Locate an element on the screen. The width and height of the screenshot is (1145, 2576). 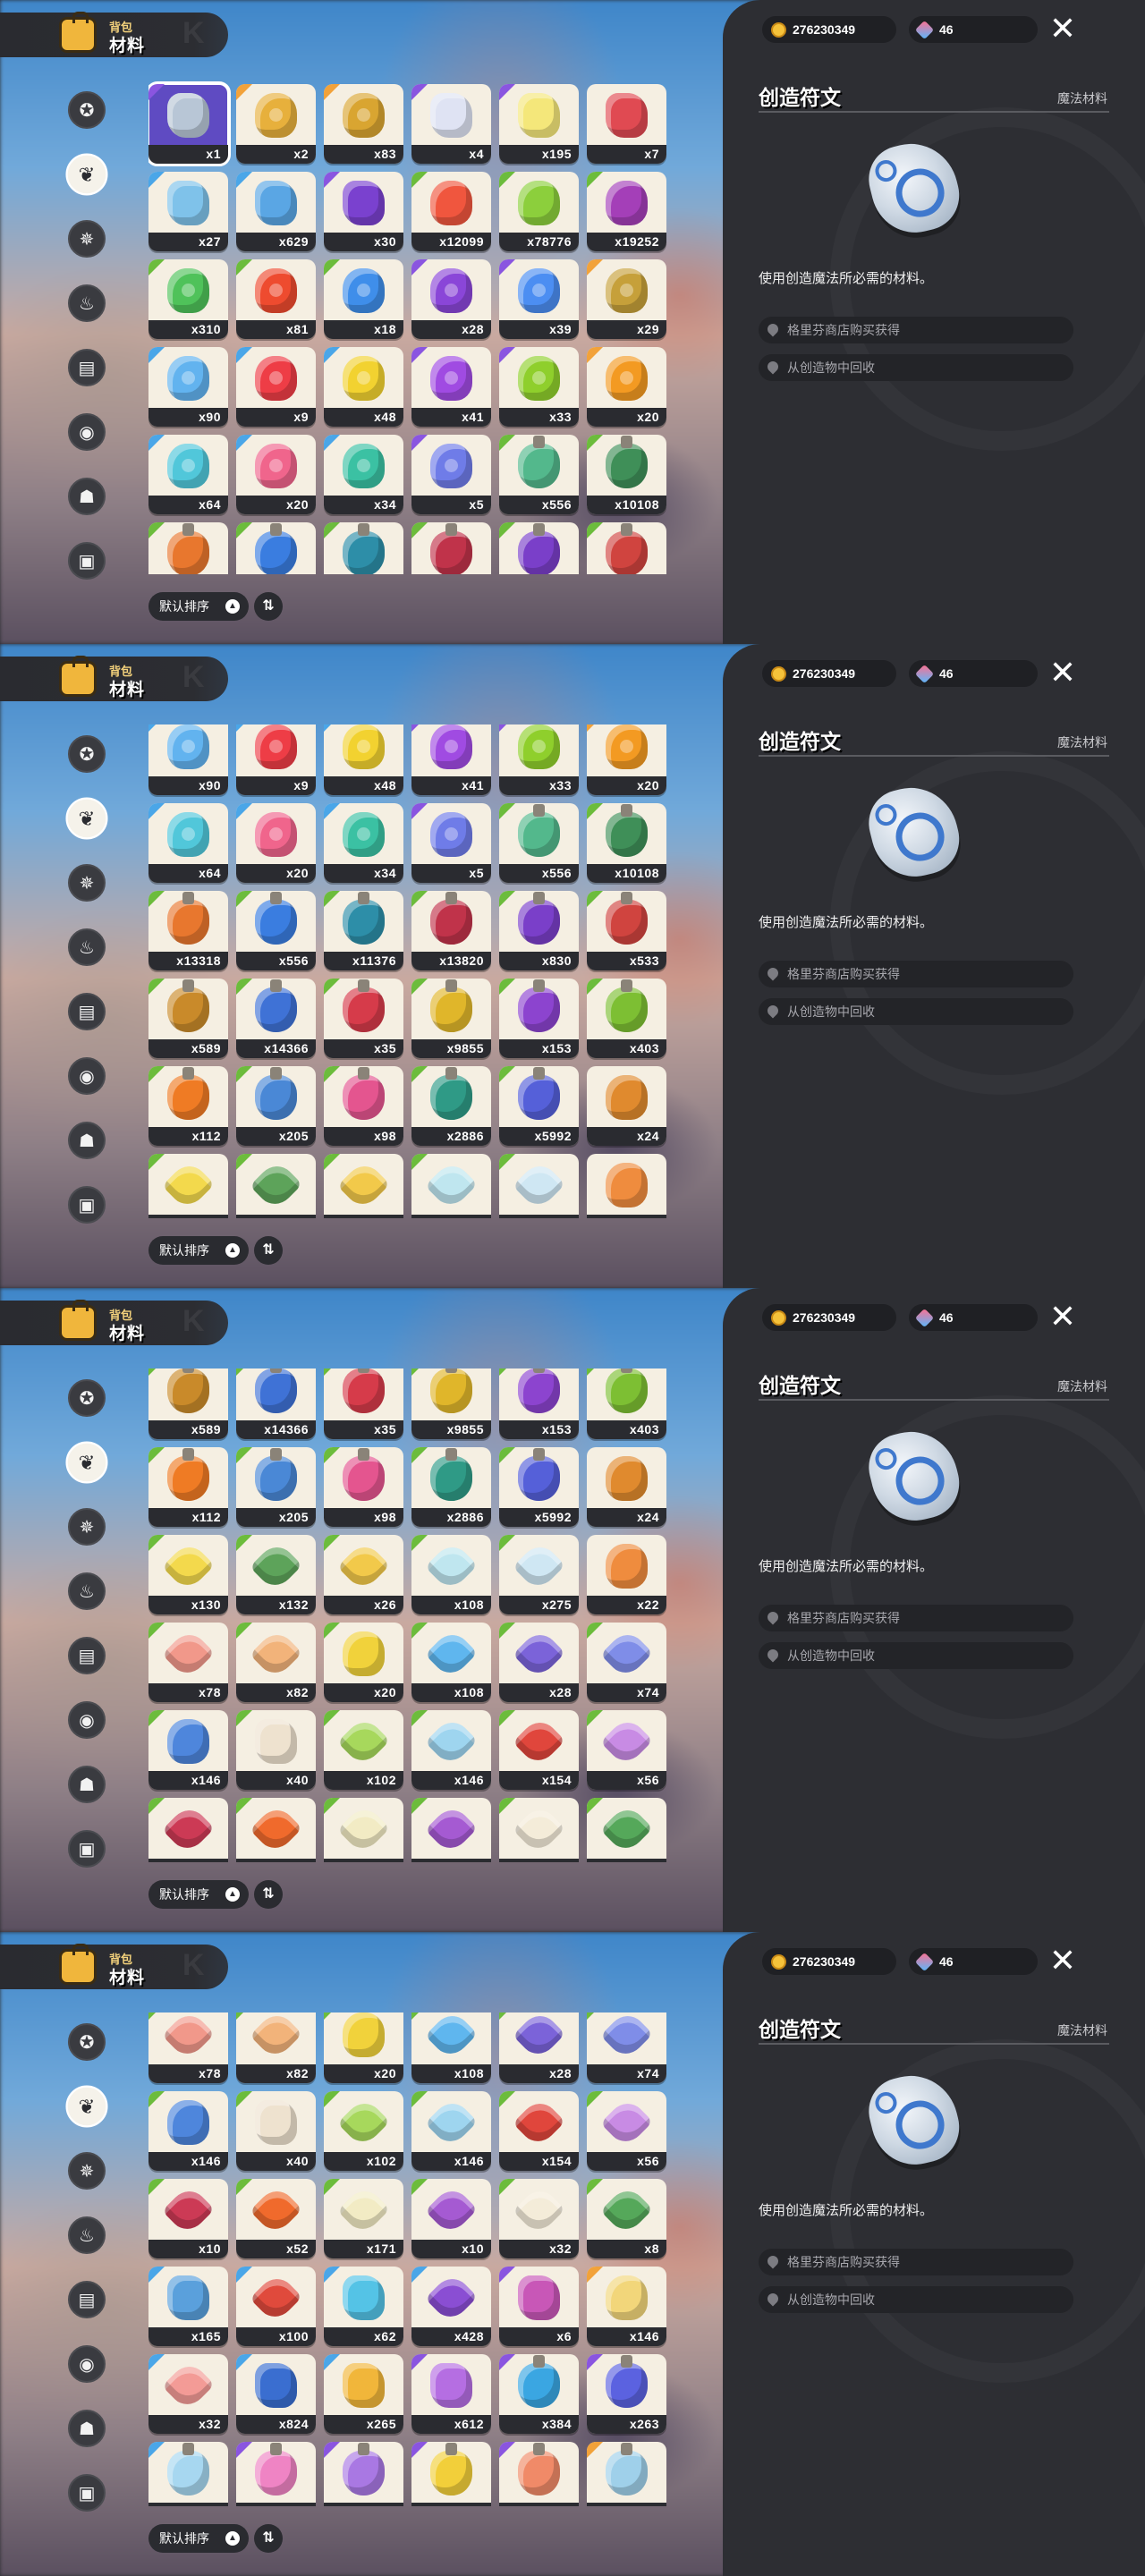
inventory-slot: x5992 is located at coordinates (539, 1487).